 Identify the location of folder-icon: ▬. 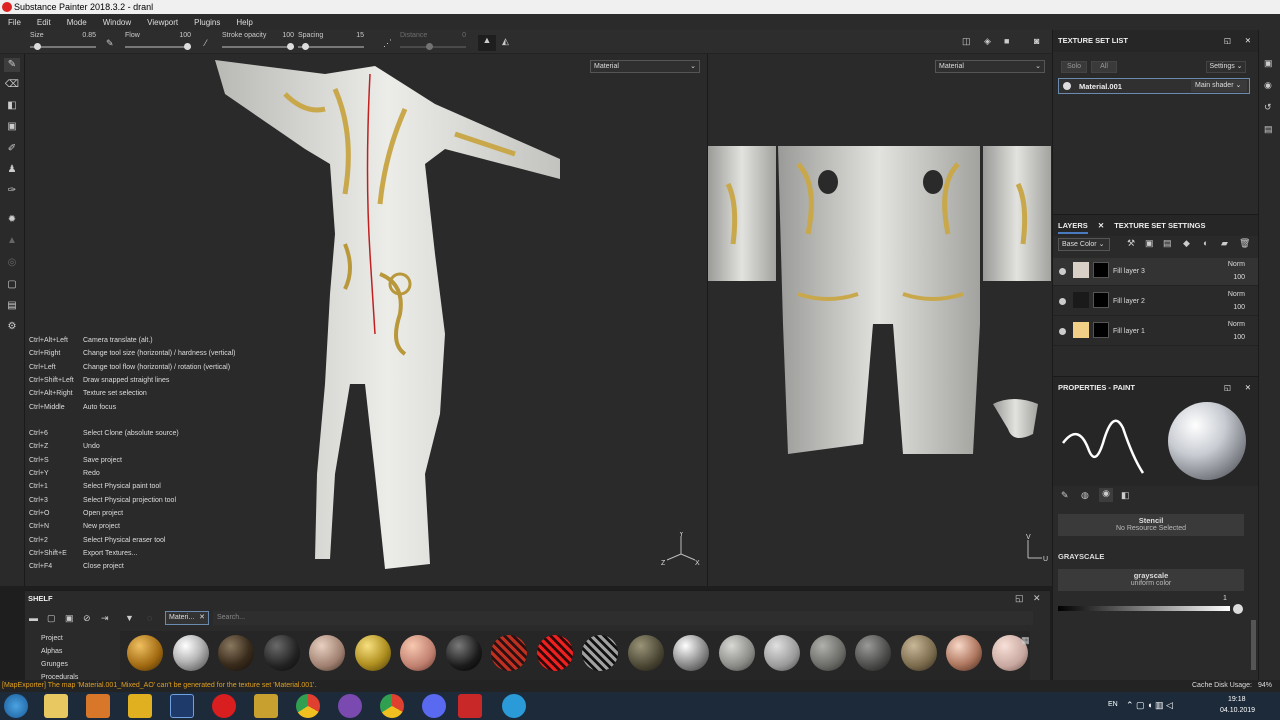
(33, 618).